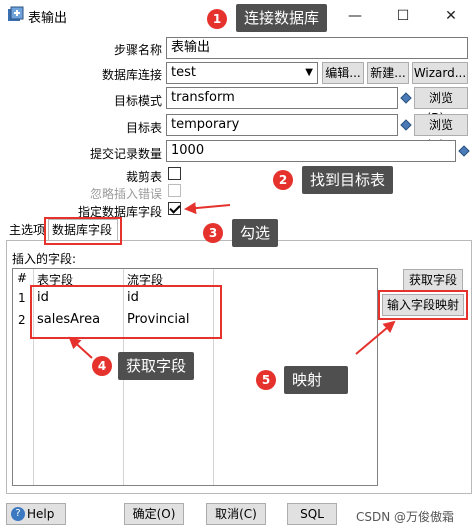 The width and height of the screenshot is (474, 530). Describe the element at coordinates (283, 180) in the screenshot. I see `callout-number-2: 2` at that location.